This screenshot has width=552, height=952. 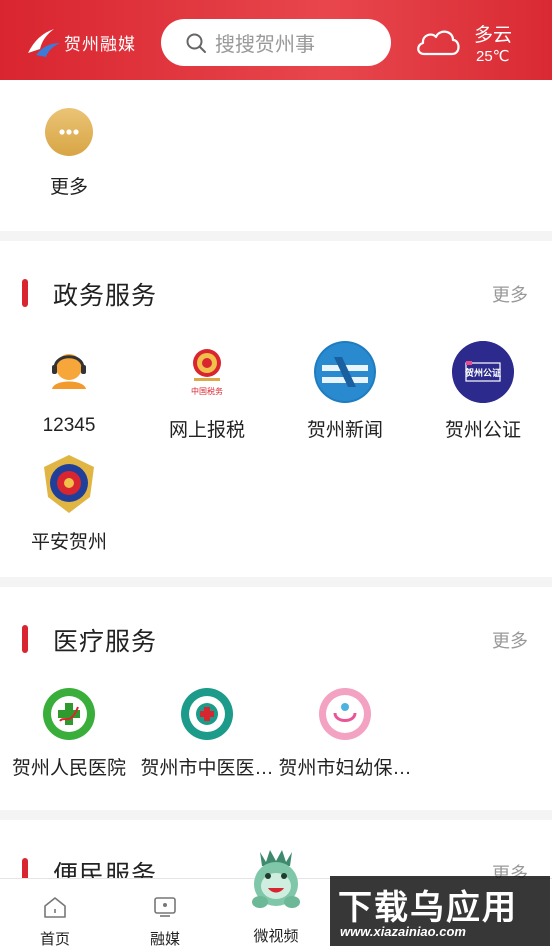 I want to click on notary-icon: 贺州公证, so click(x=483, y=372).